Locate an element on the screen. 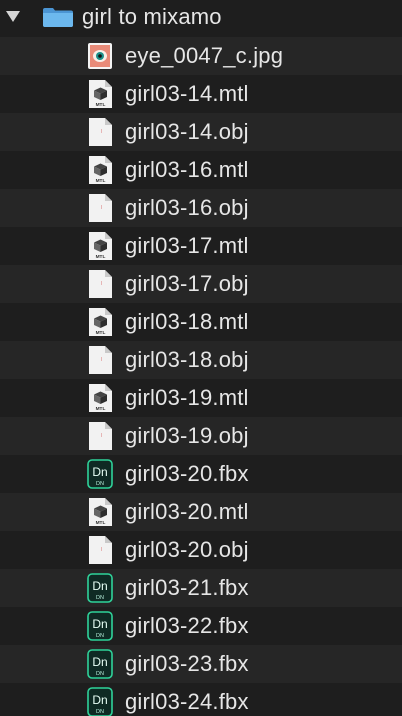  file-row: Dn DN girl03-22.fbx is located at coordinates (201, 626).